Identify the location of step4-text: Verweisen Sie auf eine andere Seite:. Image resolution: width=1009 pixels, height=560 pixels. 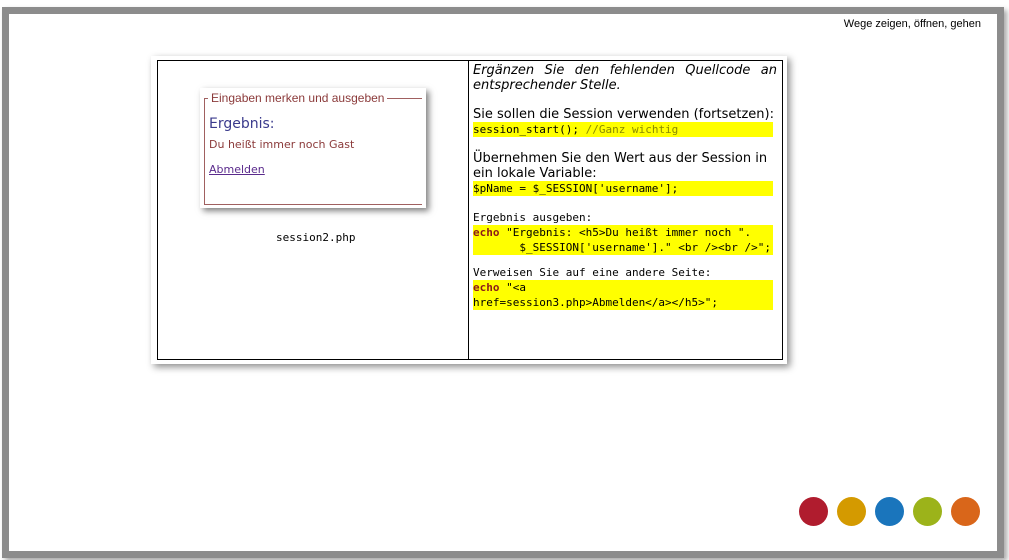
(592, 272).